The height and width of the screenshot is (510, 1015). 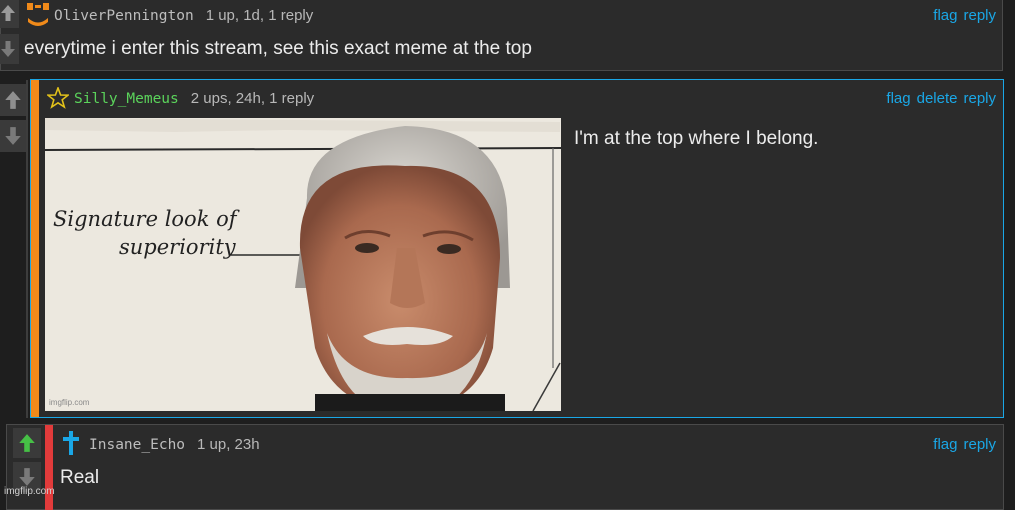 What do you see at coordinates (49, 467) in the screenshot?
I see `red-indicator-bar` at bounding box center [49, 467].